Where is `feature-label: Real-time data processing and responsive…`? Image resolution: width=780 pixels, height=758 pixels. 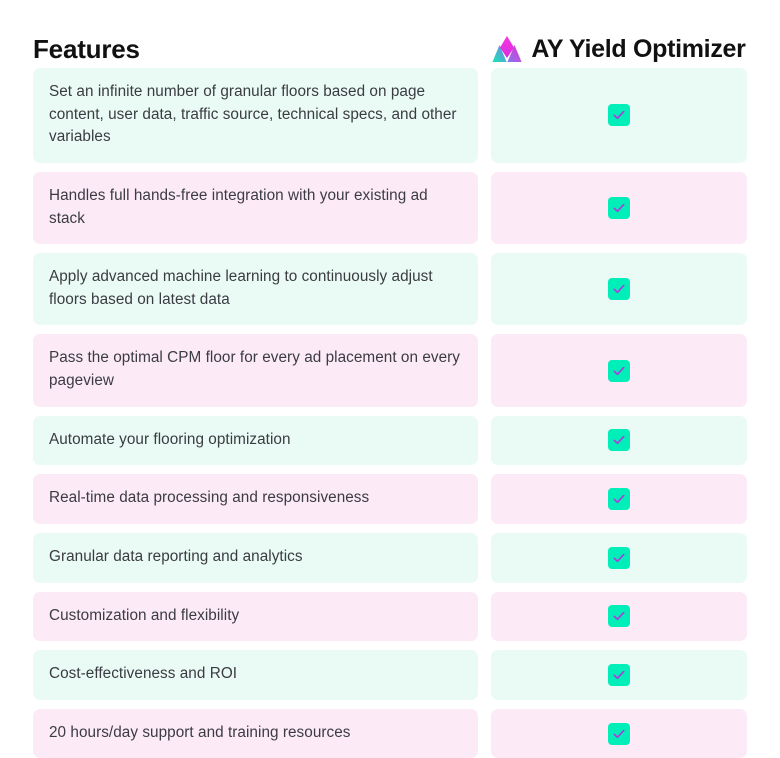 feature-label: Real-time data processing and responsive… is located at coordinates (209, 498).